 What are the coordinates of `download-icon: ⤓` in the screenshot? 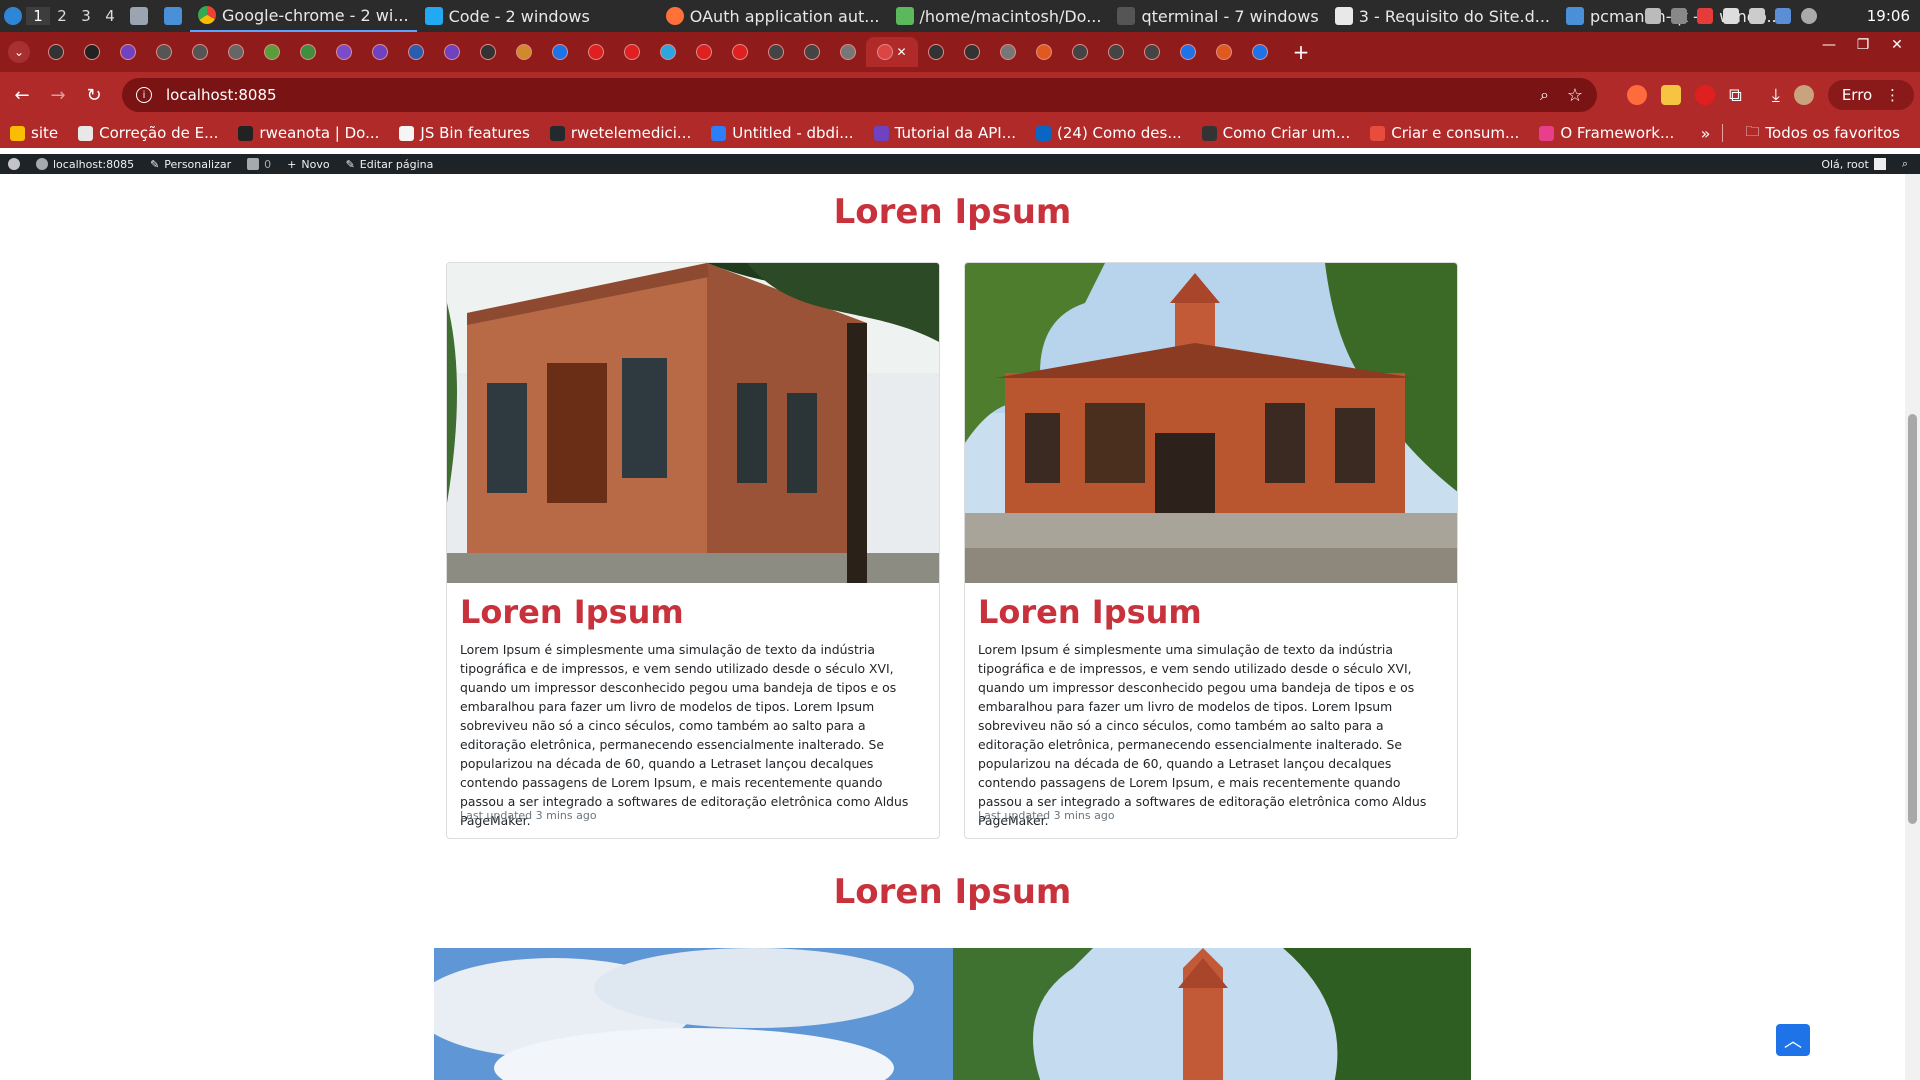 It's located at (1776, 95).